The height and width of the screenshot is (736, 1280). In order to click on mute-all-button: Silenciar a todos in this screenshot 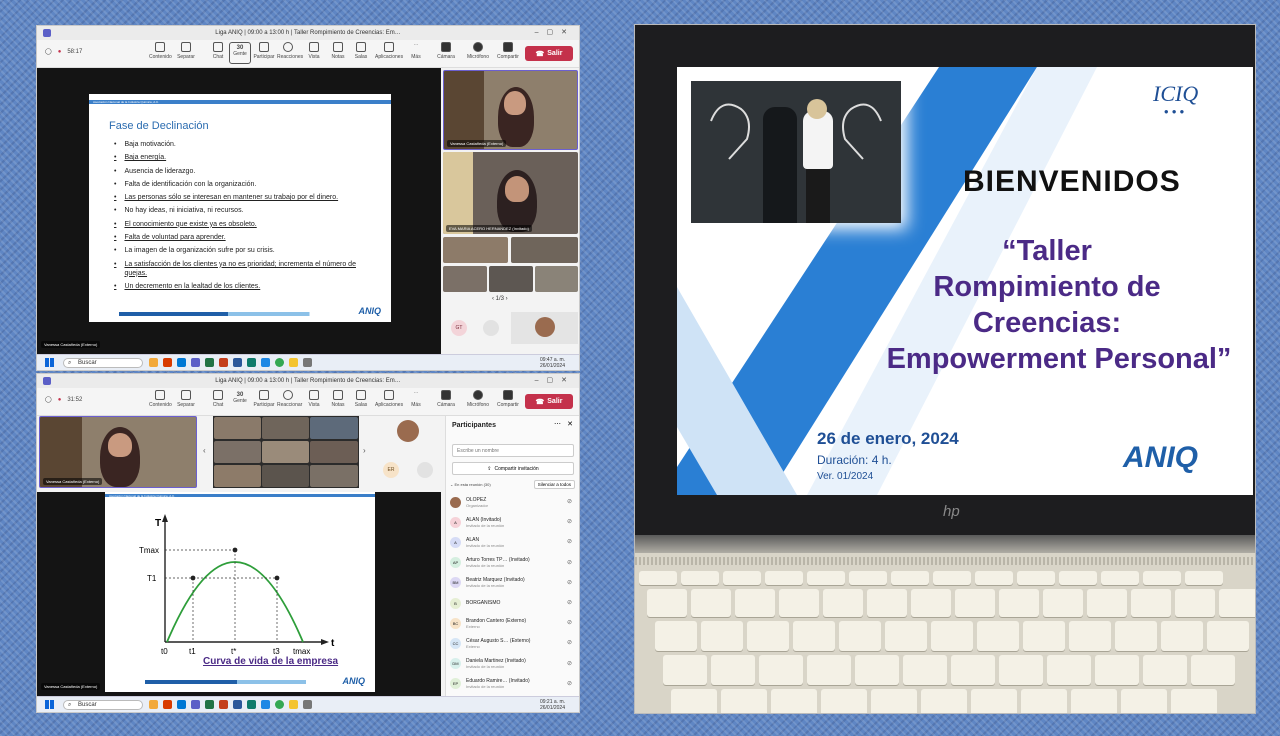, I will do `click(554, 484)`.